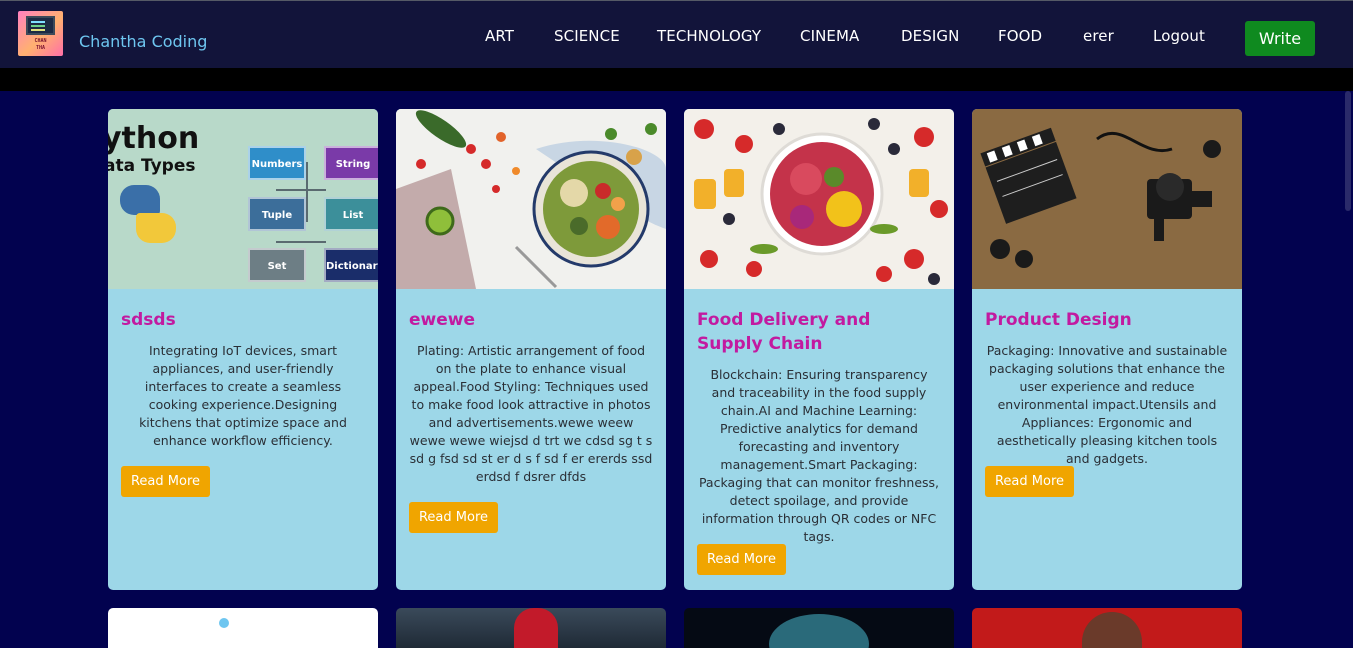  Describe the element at coordinates (676, 79) in the screenshot. I see `header-spacer-bar` at that location.